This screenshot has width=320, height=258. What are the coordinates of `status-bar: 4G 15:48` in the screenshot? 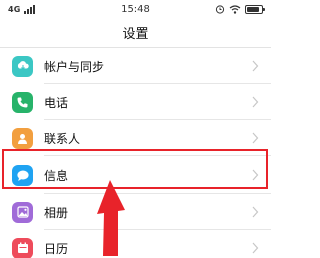 It's located at (135, 9).